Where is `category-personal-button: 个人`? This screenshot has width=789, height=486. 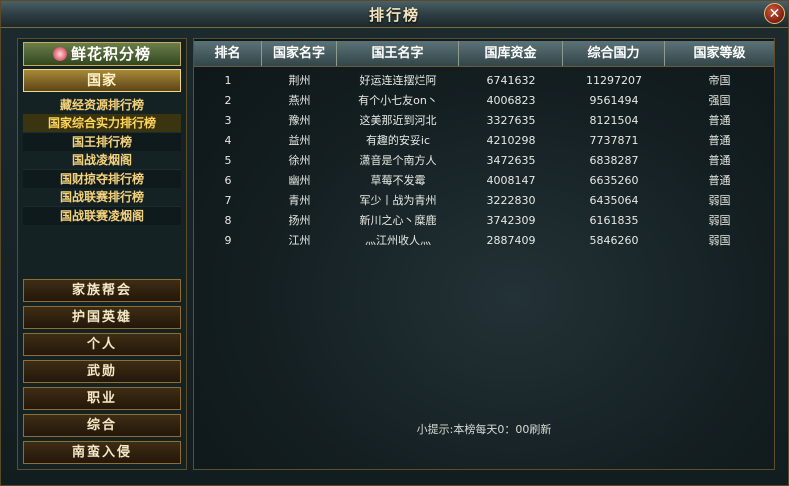
category-personal-button: 个人 is located at coordinates (102, 344).